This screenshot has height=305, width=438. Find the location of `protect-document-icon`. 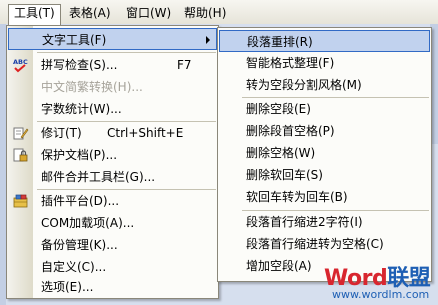

protect-document-icon is located at coordinates (20, 155).